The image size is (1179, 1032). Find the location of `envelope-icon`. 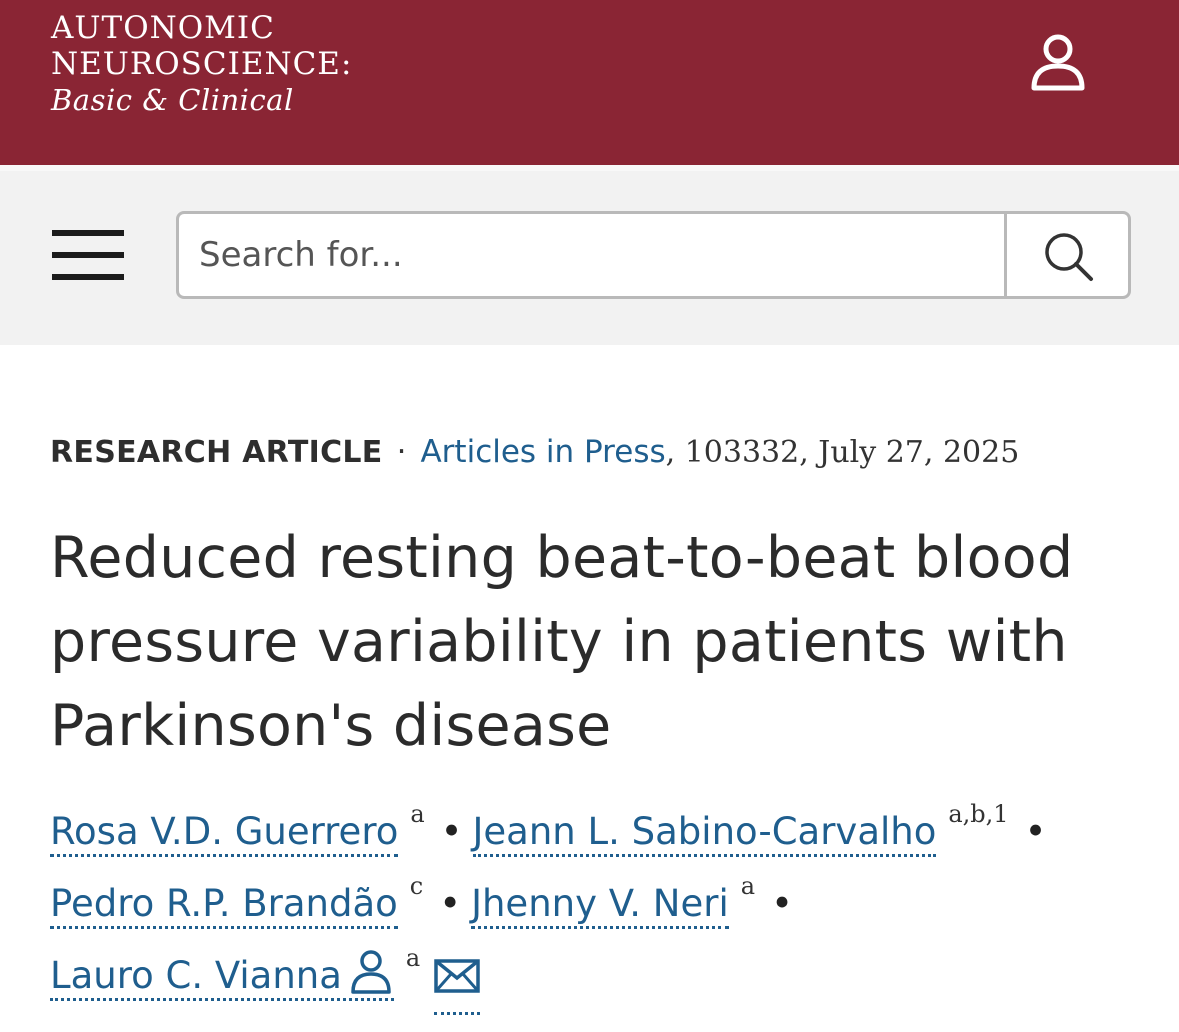

envelope-icon is located at coordinates (457, 976).